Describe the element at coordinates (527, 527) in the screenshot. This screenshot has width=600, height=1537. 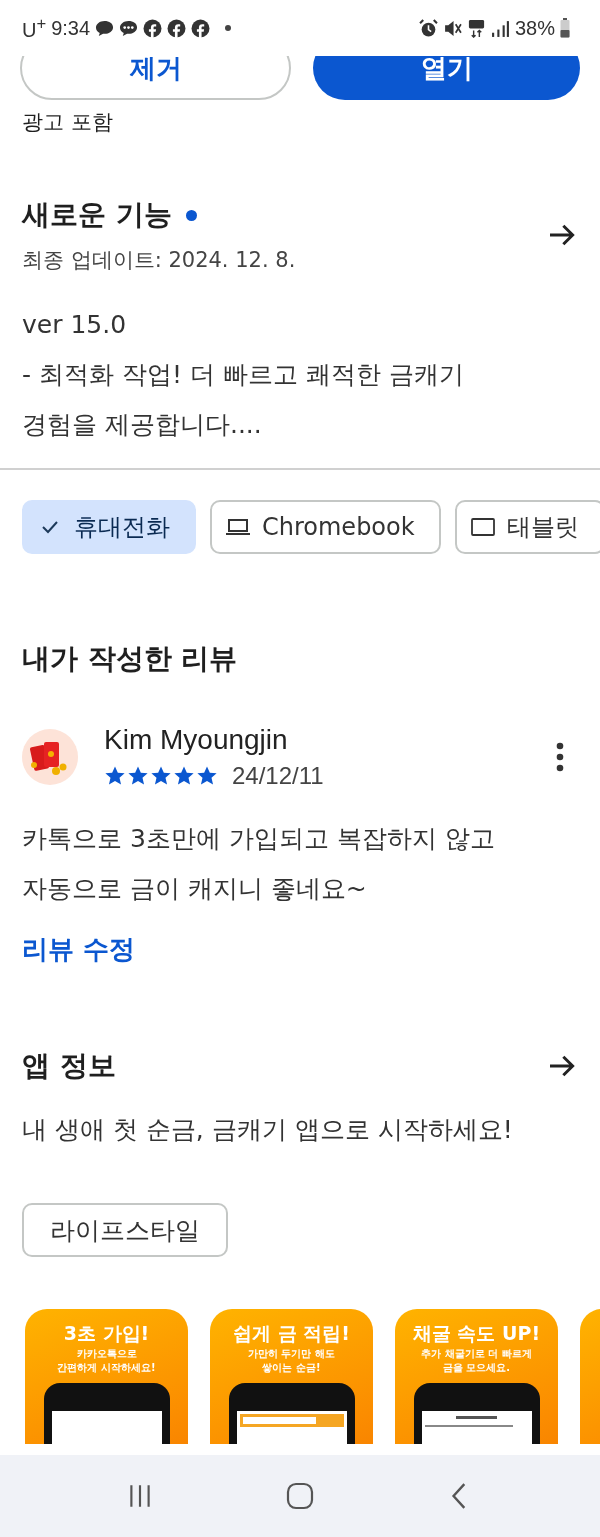
I see `device-tab: 태블릿` at that location.